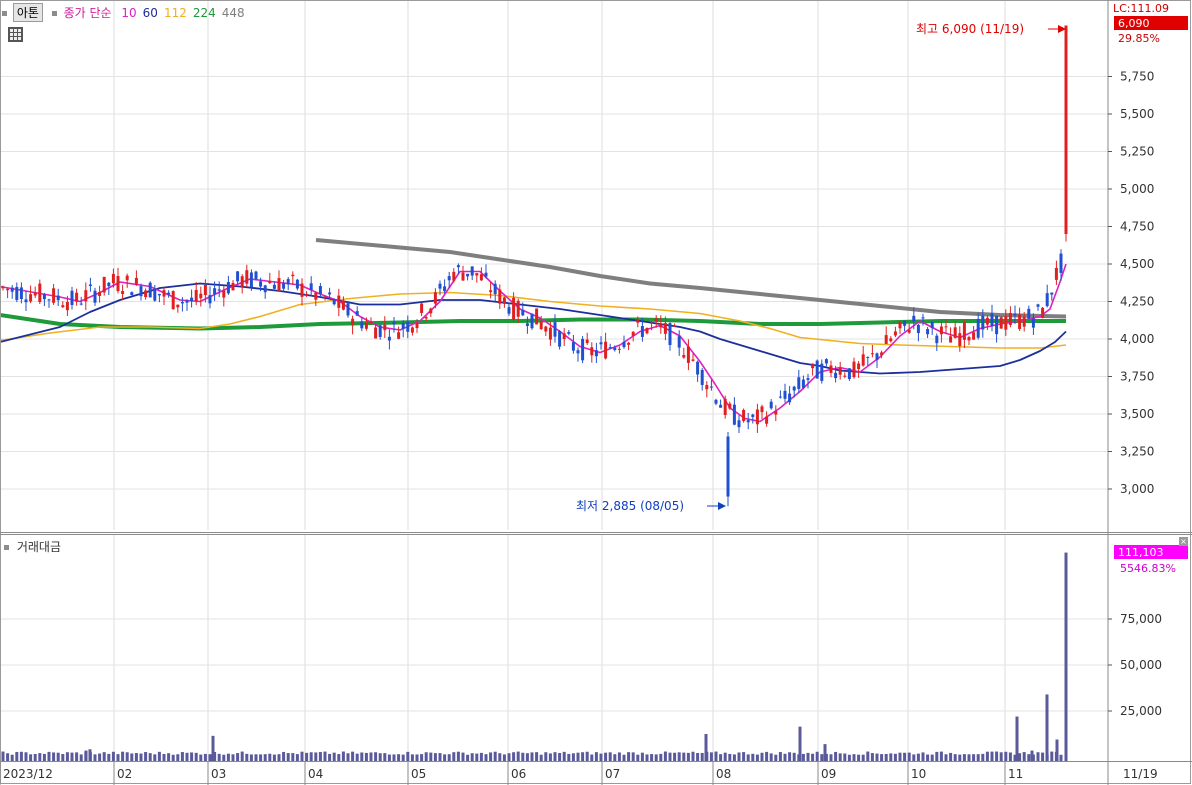  What do you see at coordinates (1137, 264) in the screenshot?
I see `price-tick-label: 4,500` at bounding box center [1137, 264].